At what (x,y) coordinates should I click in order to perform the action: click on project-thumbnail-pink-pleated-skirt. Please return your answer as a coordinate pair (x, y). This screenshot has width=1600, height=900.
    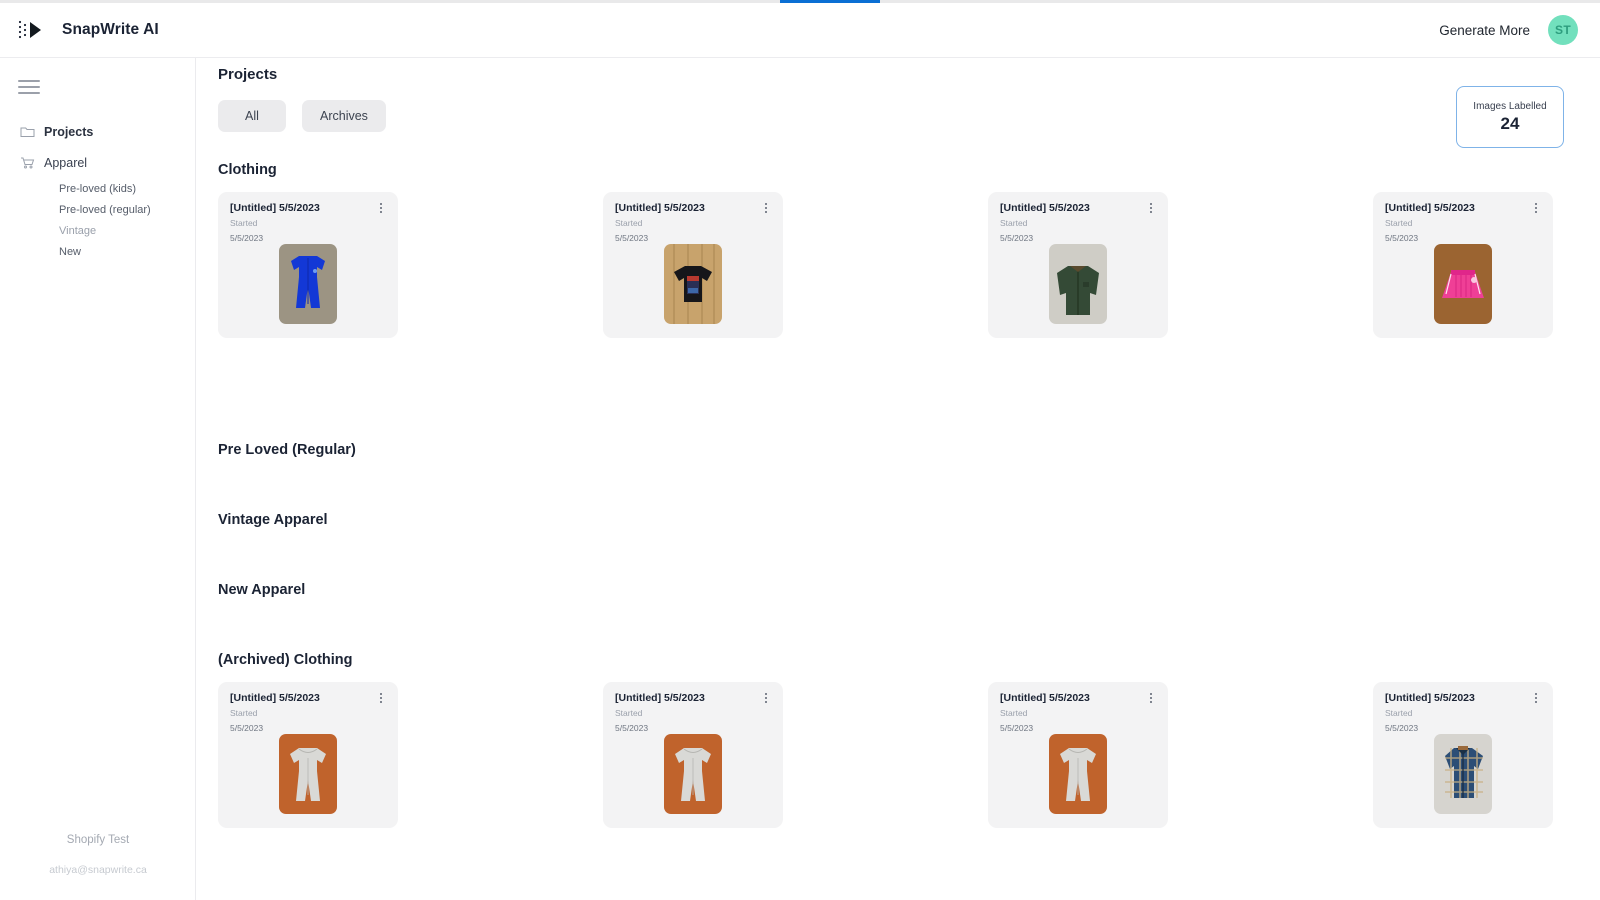
    Looking at the image, I should click on (1463, 284).